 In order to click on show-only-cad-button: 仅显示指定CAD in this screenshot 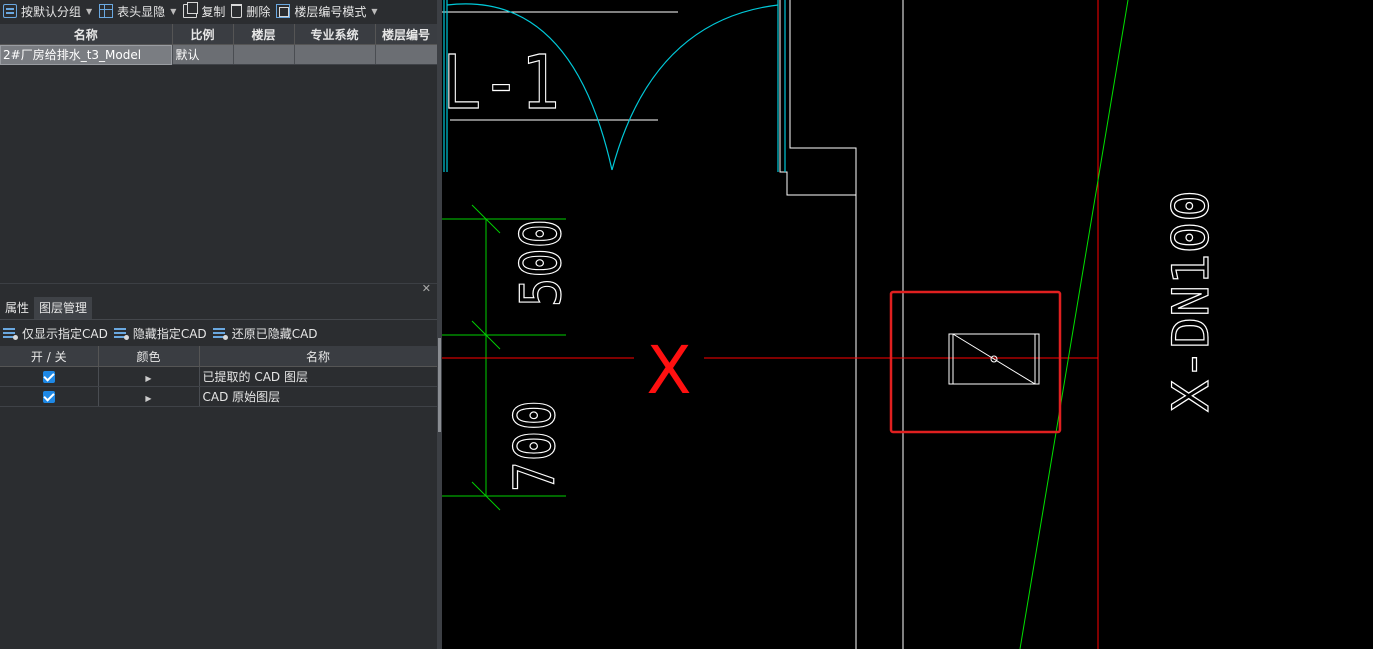, I will do `click(55, 333)`.